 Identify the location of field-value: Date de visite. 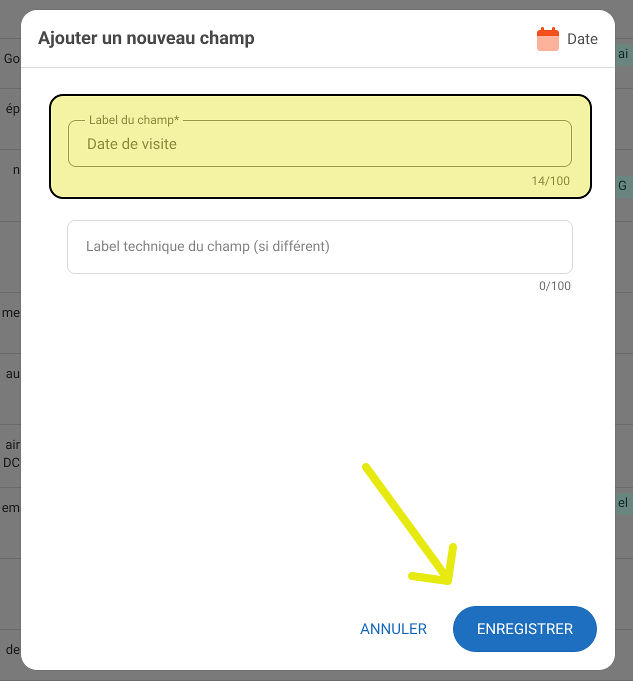
(132, 143).